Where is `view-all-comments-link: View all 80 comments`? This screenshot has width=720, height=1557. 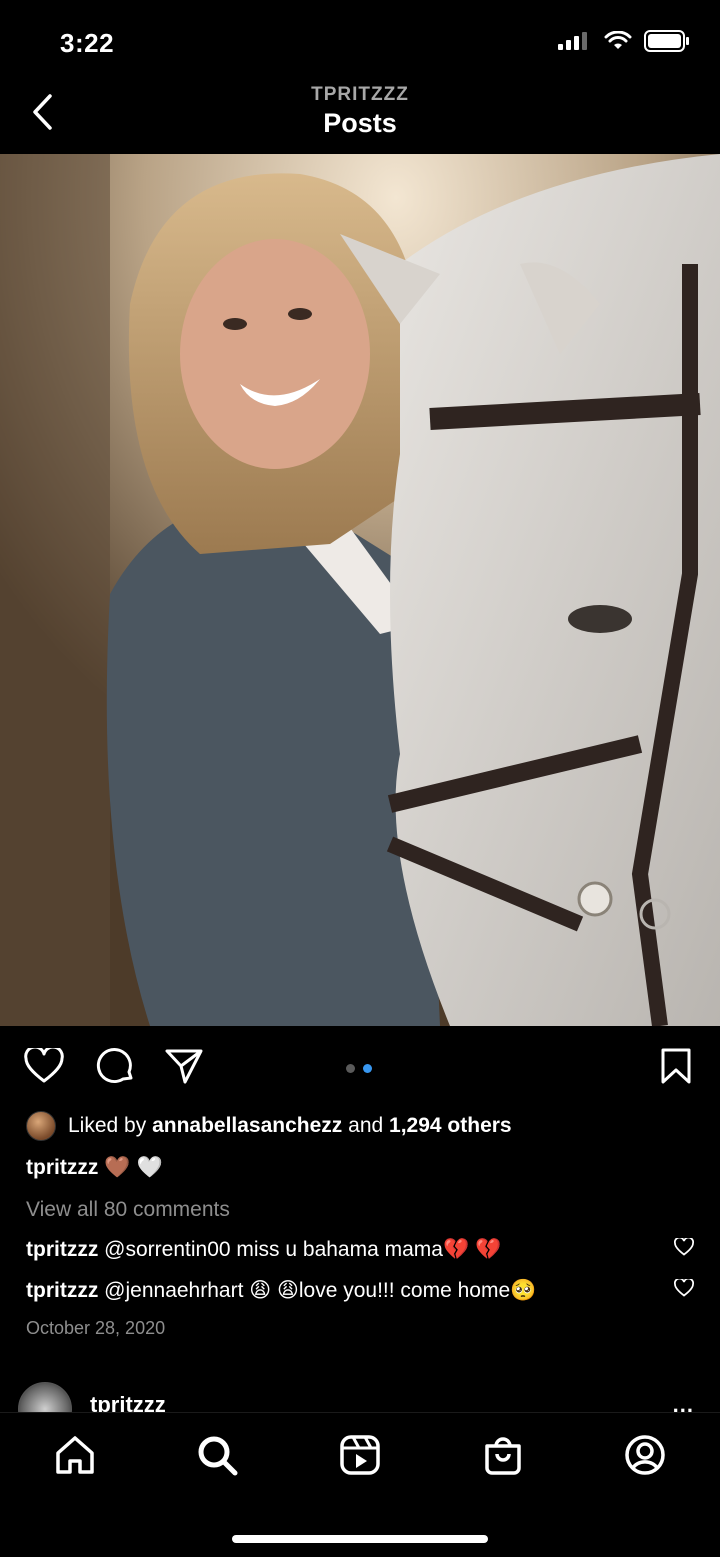 view-all-comments-link: View all 80 comments is located at coordinates (128, 1210).